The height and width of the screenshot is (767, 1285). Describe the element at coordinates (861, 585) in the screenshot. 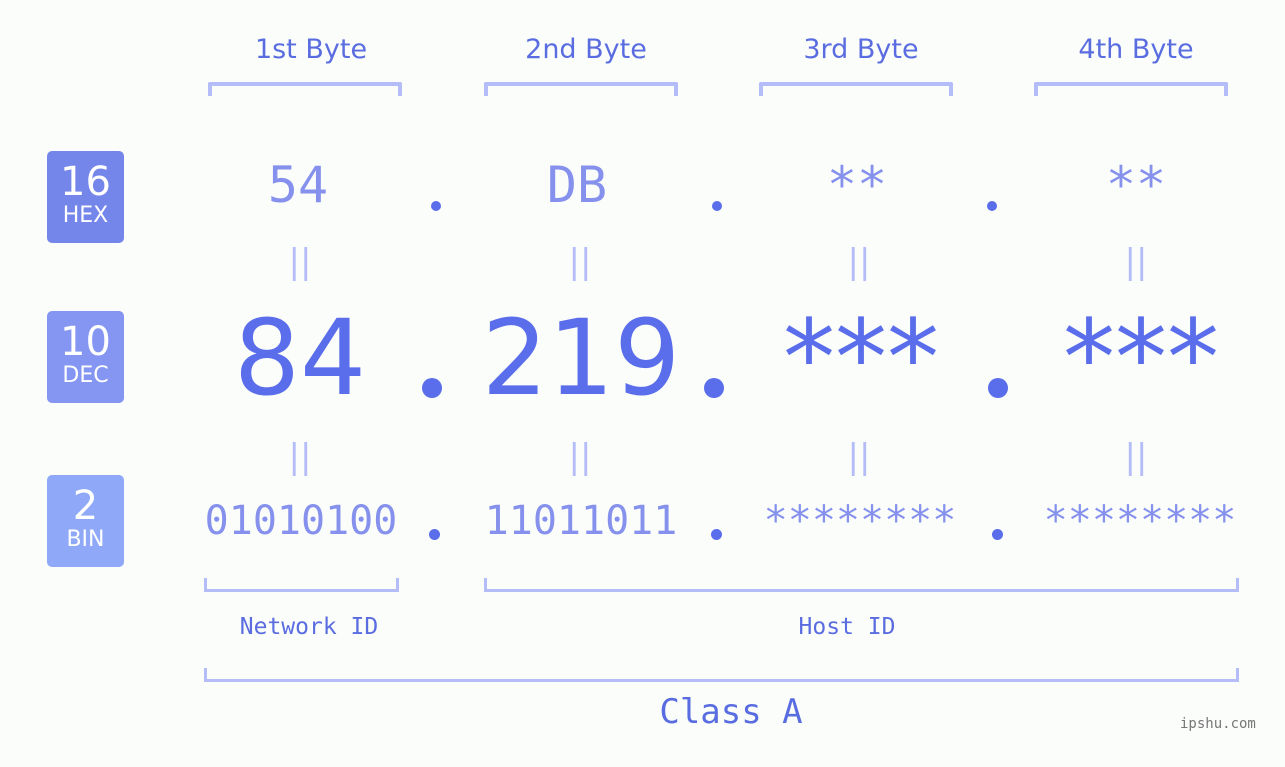

I see `host-id-bracket` at that location.